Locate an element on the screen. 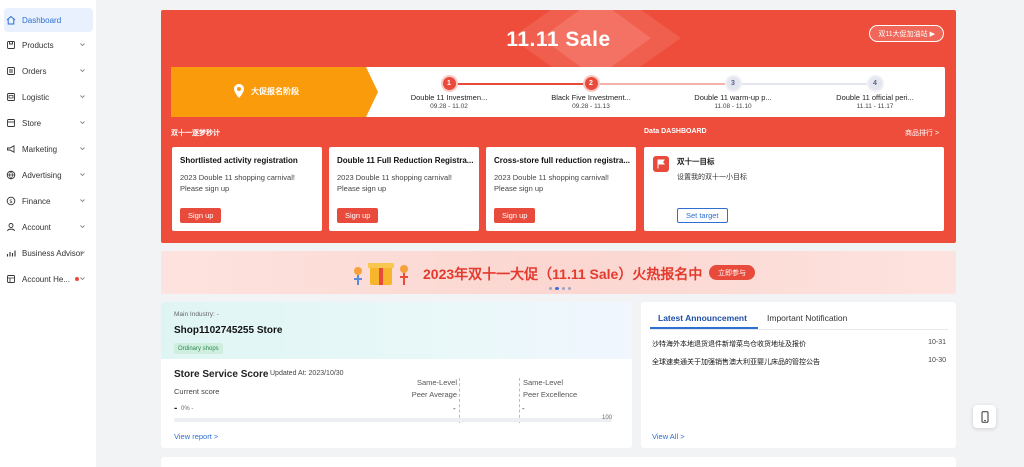 This screenshot has height=467, width=1024. sidebar-item-label: Finance is located at coordinates (36, 201).